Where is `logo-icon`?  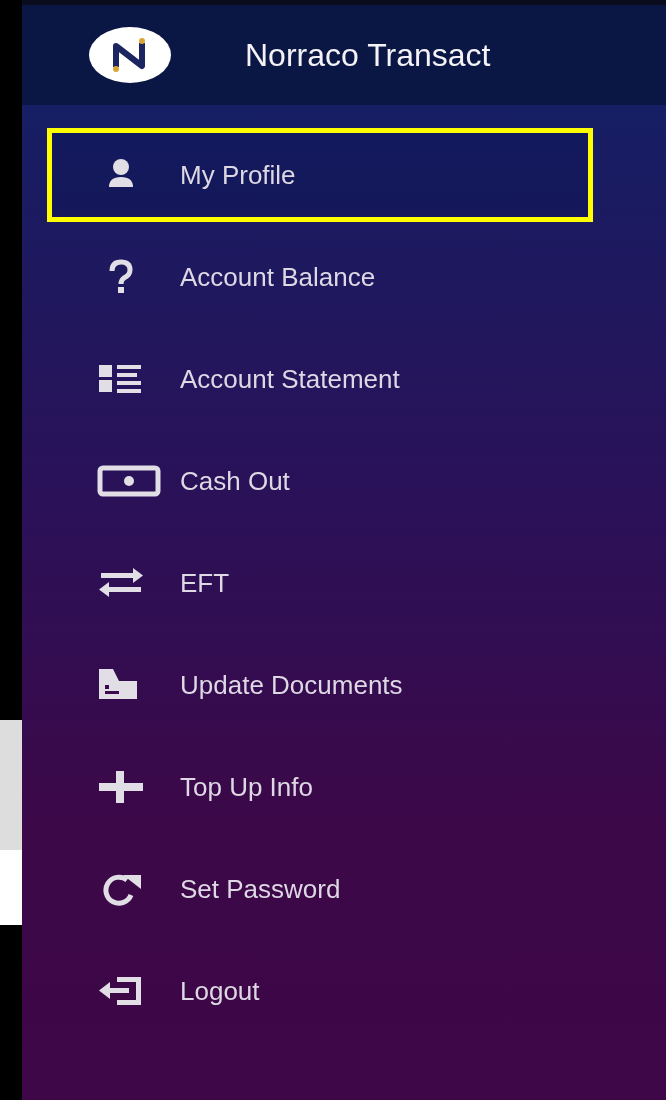
logo-icon is located at coordinates (130, 55).